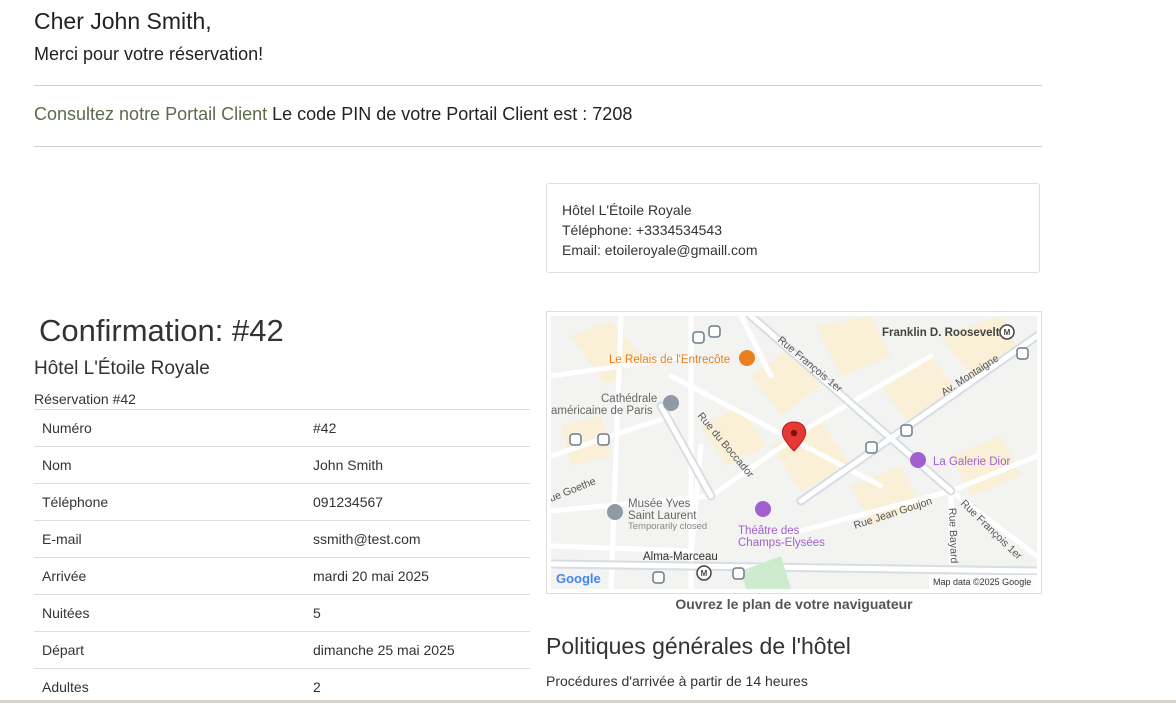  Describe the element at coordinates (122, 369) in the screenshot. I see `confirmation-hotel-name: Hôtel L'Étoile Royale` at that location.